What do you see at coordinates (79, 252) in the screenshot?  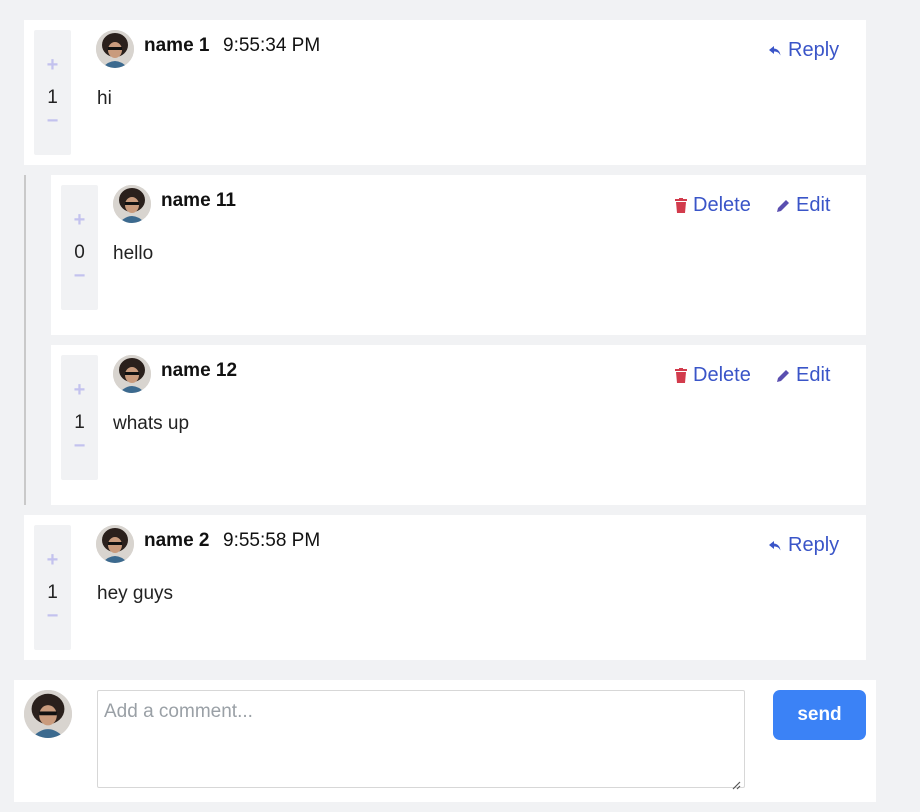 I see `vote-count: 0` at bounding box center [79, 252].